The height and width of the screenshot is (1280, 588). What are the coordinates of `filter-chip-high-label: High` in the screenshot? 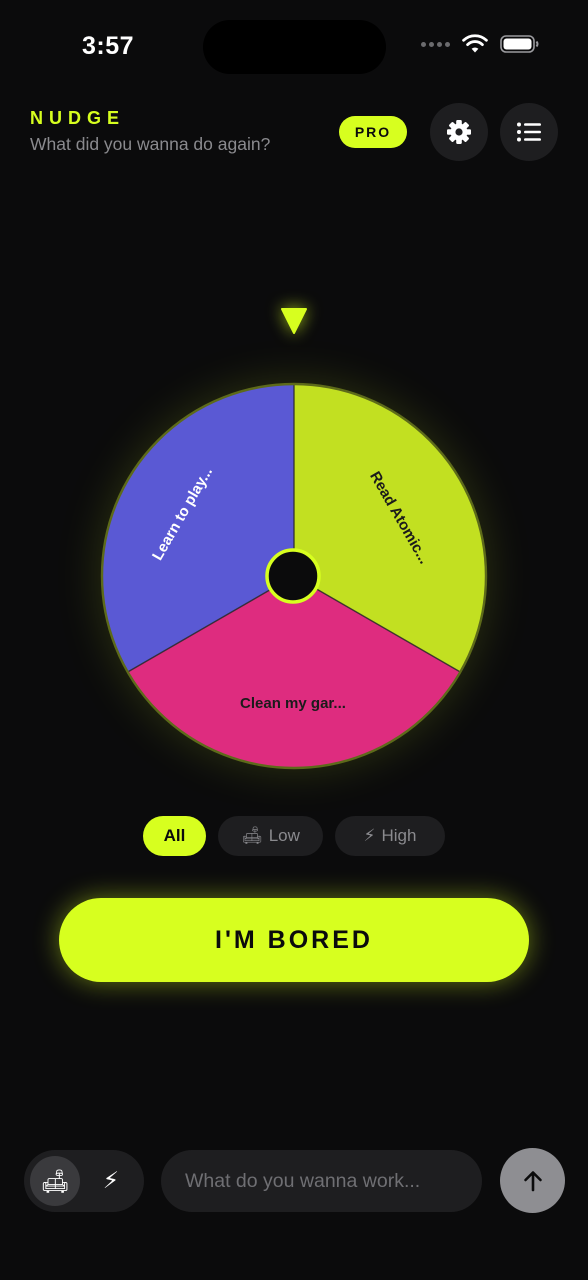 It's located at (399, 835).